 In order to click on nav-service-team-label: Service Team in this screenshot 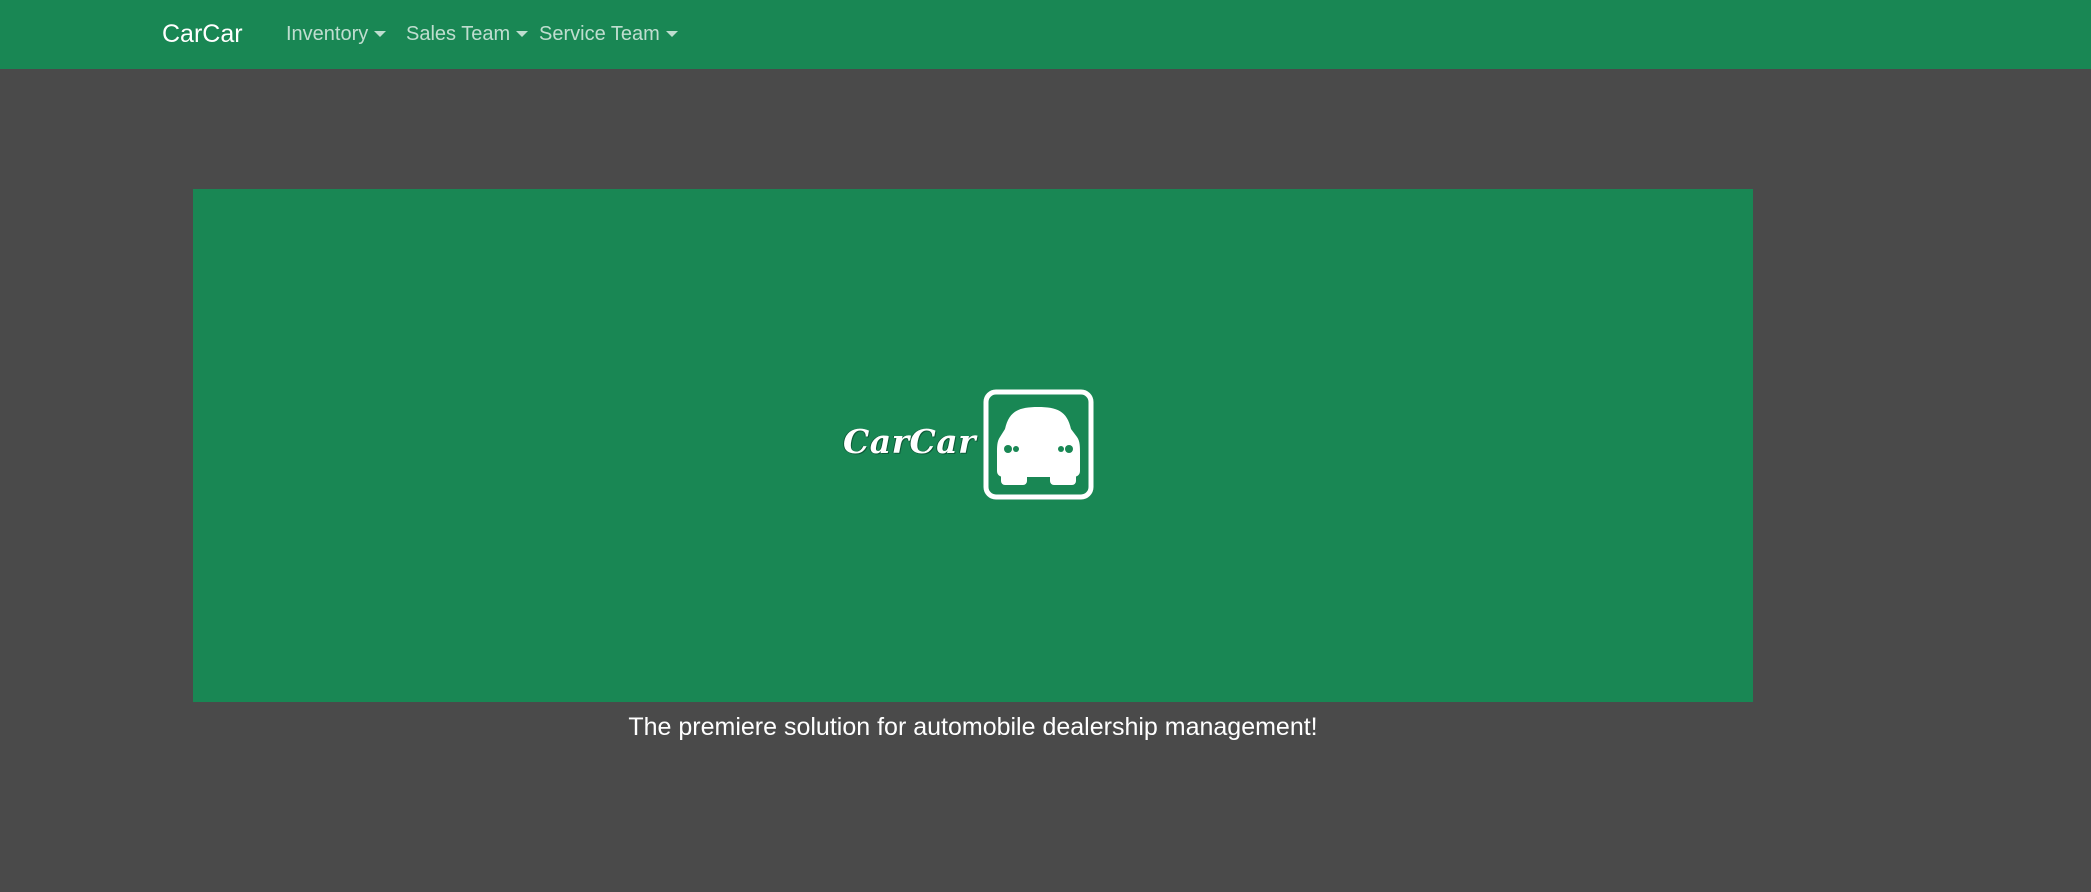, I will do `click(599, 34)`.